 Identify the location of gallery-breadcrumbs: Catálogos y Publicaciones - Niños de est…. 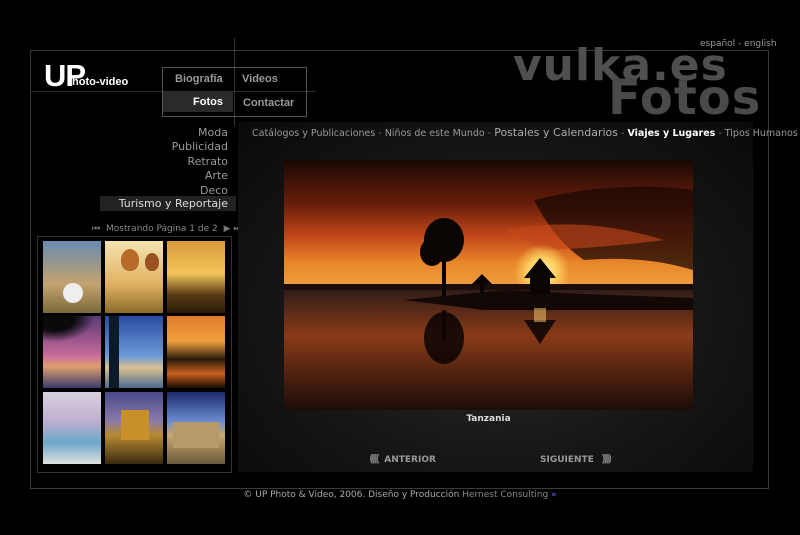
(525, 132).